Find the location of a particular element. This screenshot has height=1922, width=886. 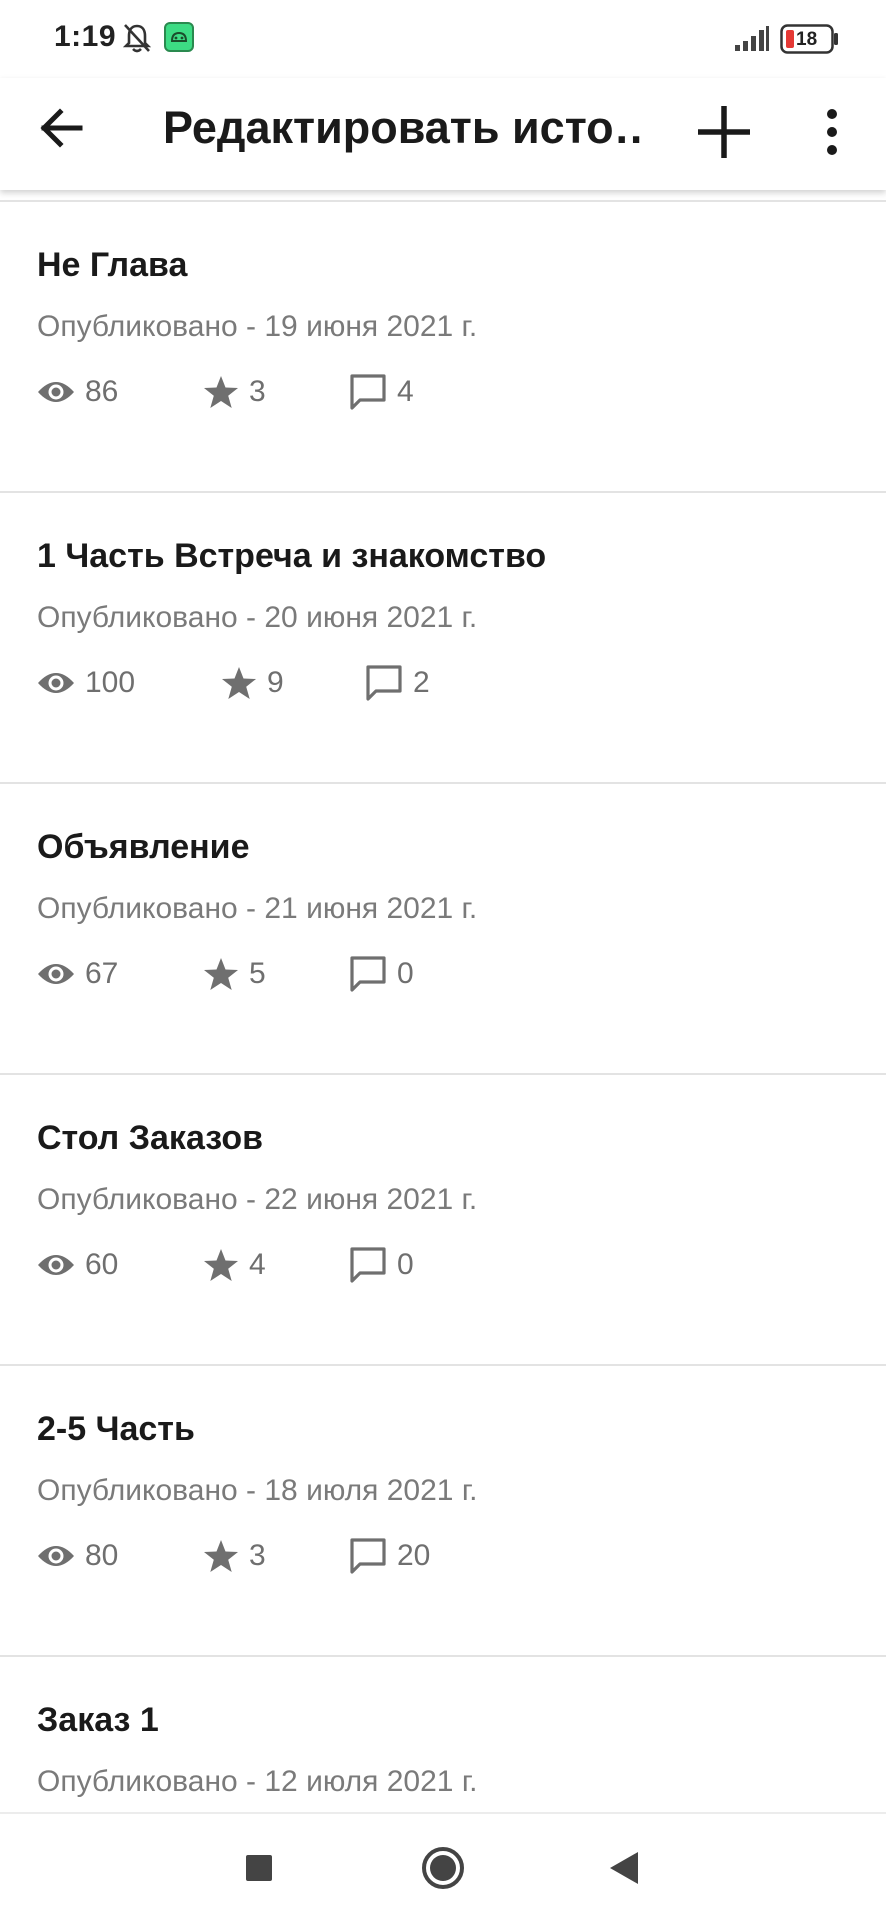

home-circle-icon is located at coordinates (443, 1868).